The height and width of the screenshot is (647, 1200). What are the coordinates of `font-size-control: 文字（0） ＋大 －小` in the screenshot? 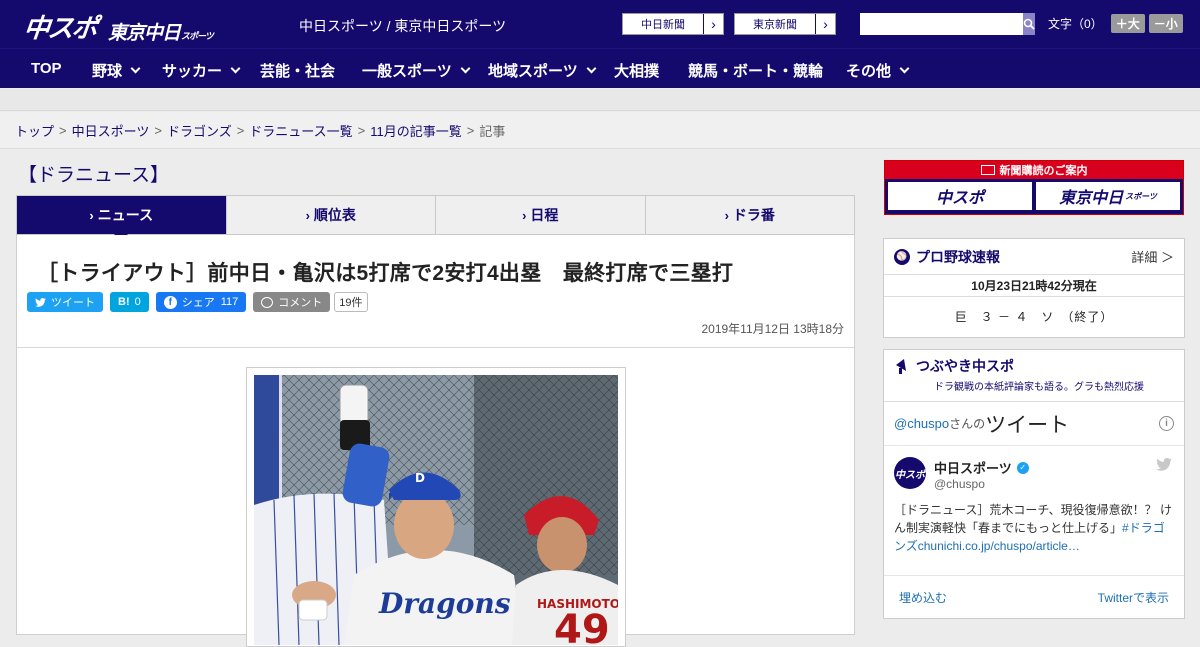 It's located at (1115, 23).